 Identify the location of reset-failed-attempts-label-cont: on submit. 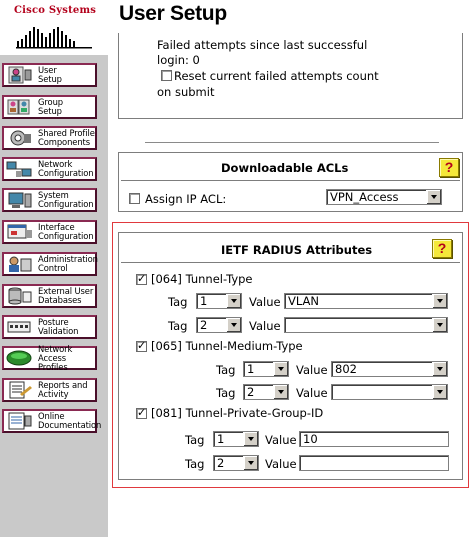
(186, 92).